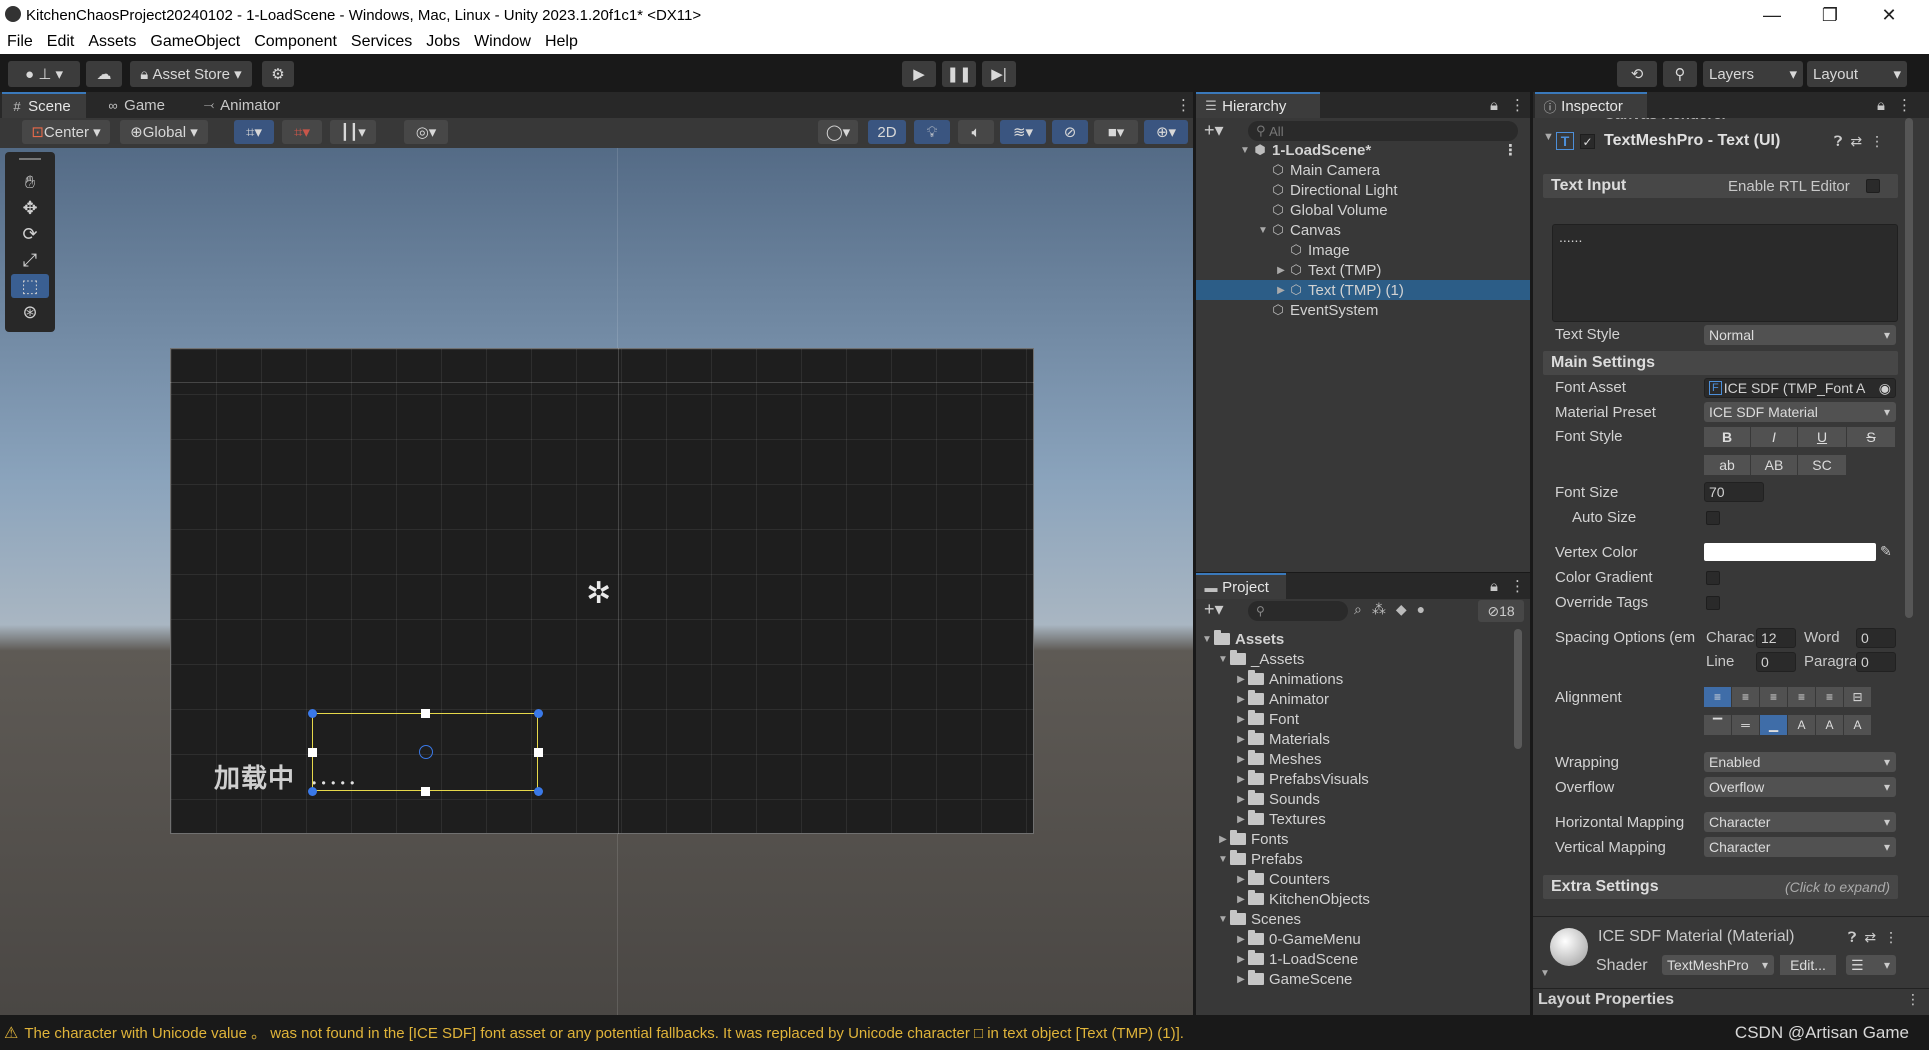 This screenshot has height=1050, width=1929. Describe the element at coordinates (353, 132) in the screenshot. I see `ruler-button: ┃┃▾` at that location.